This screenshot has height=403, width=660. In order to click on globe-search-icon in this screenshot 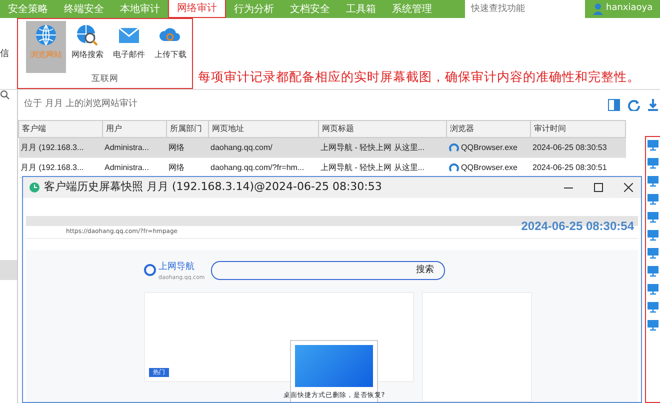, I will do `click(87, 35)`.